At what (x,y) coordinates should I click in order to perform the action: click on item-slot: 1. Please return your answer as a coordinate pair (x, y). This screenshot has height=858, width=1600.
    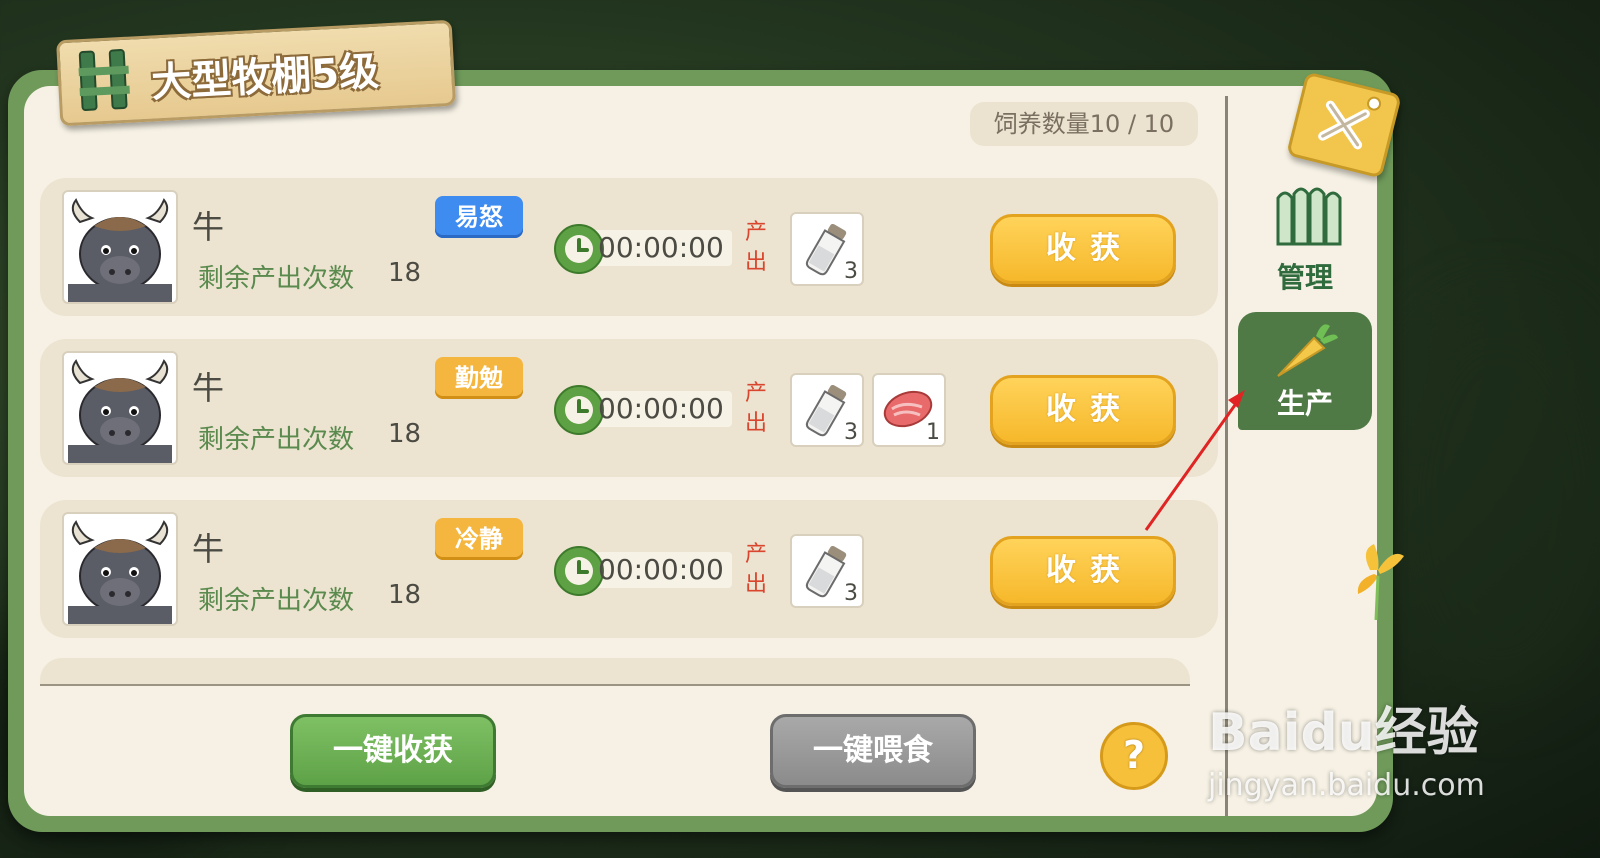
    Looking at the image, I should click on (909, 410).